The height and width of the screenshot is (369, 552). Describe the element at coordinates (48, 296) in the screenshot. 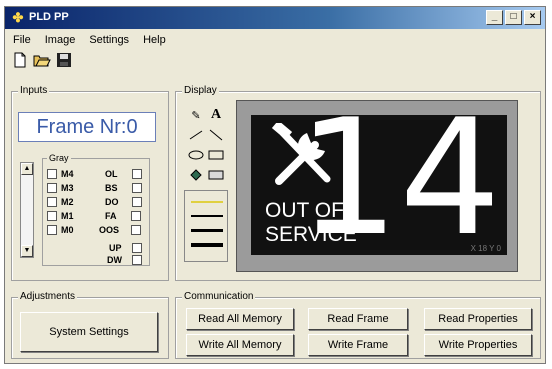

I see `adjustments-label: Adjustments` at that location.